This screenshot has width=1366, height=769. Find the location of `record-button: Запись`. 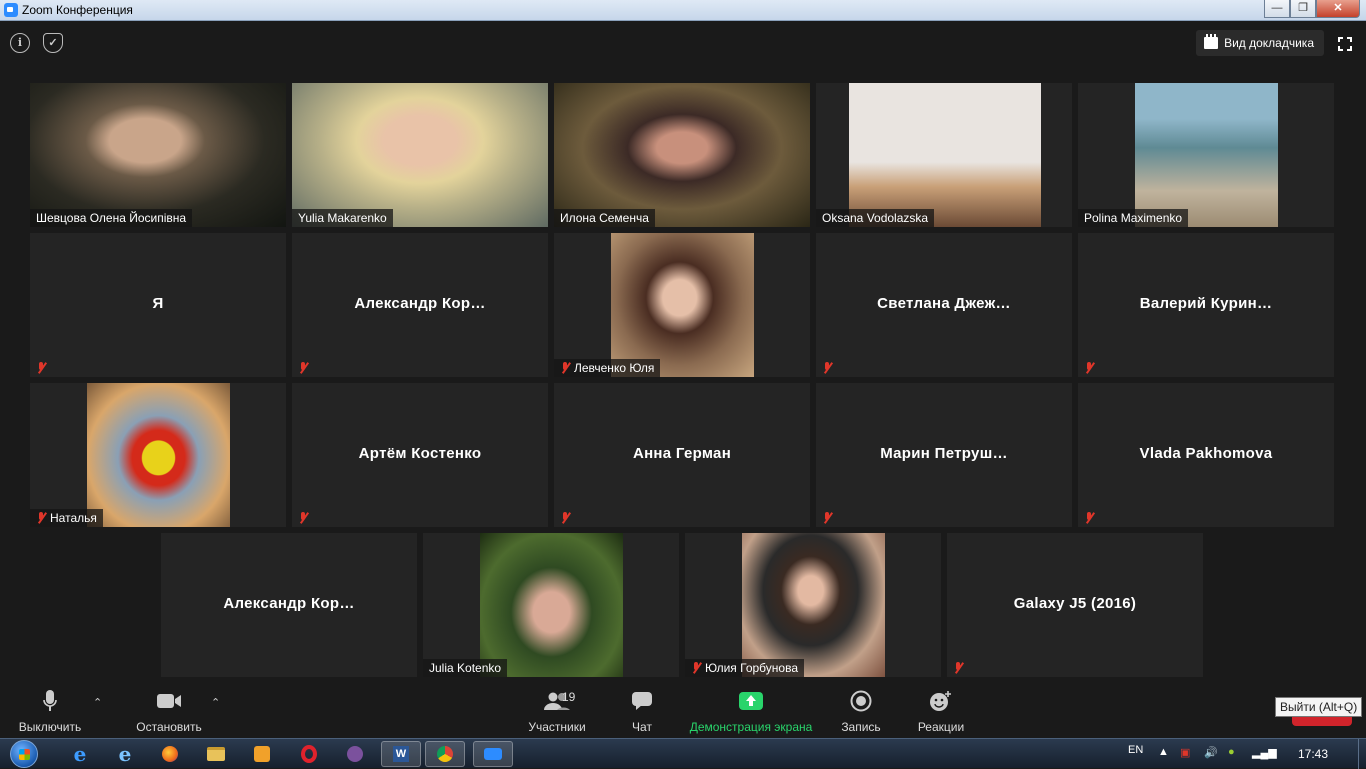

record-button: Запись is located at coordinates (861, 711).